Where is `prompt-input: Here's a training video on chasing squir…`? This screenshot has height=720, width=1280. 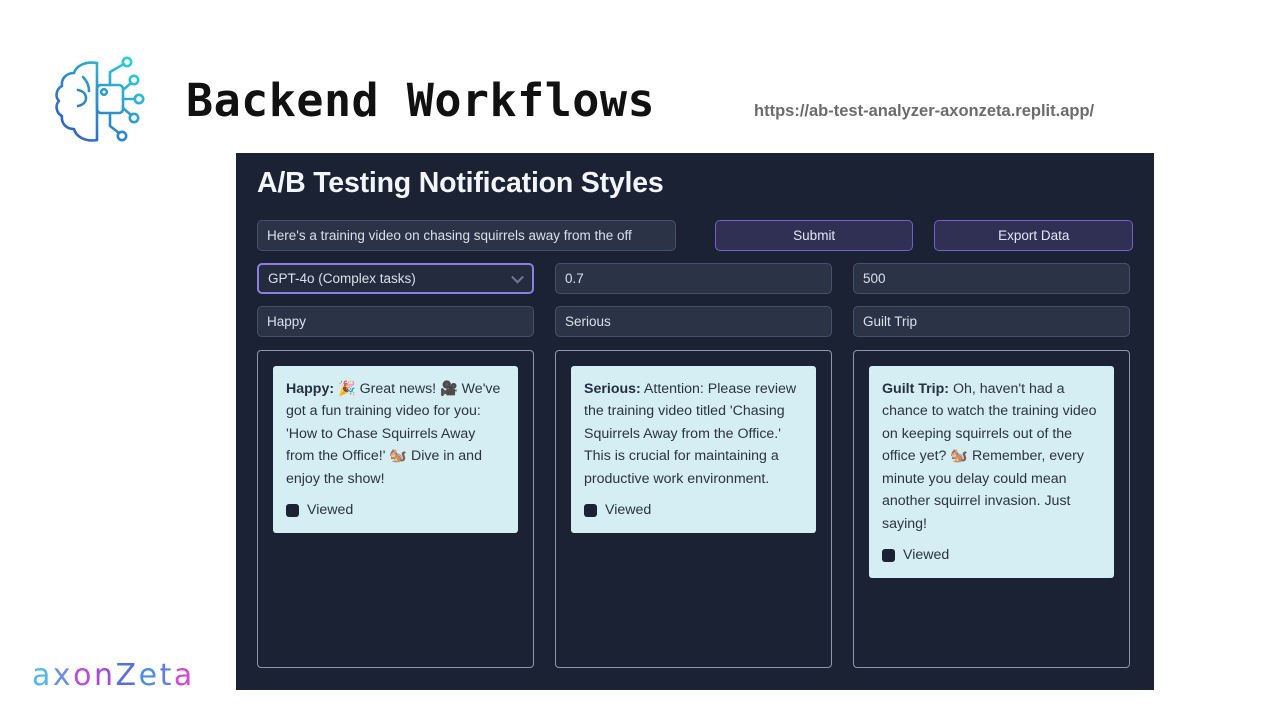
prompt-input: Here's a training video on chasing squir… is located at coordinates (466, 235).